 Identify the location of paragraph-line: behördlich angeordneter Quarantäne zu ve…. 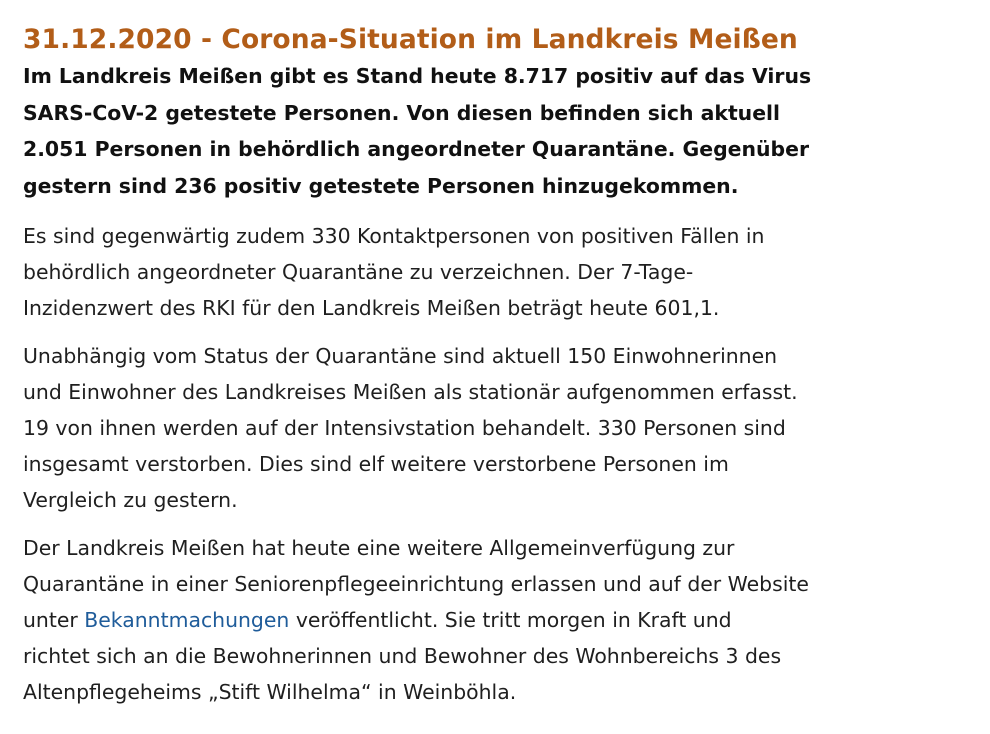
(358, 272).